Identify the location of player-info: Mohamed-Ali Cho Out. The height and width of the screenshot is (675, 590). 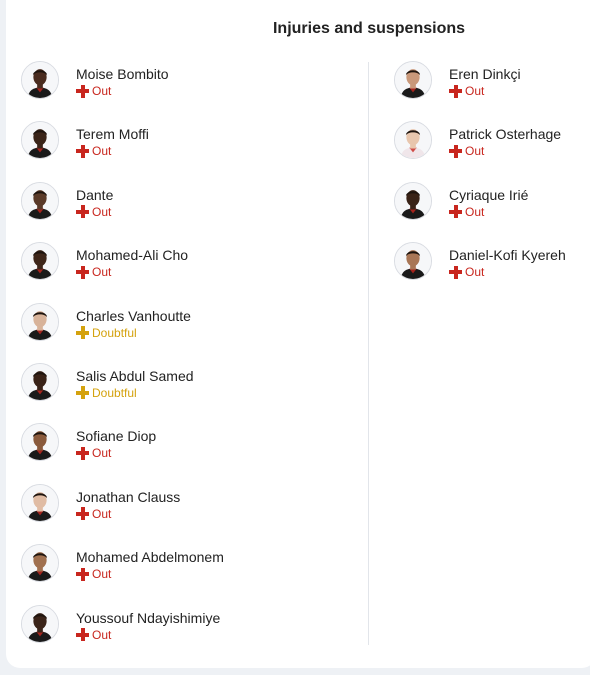
(132, 260).